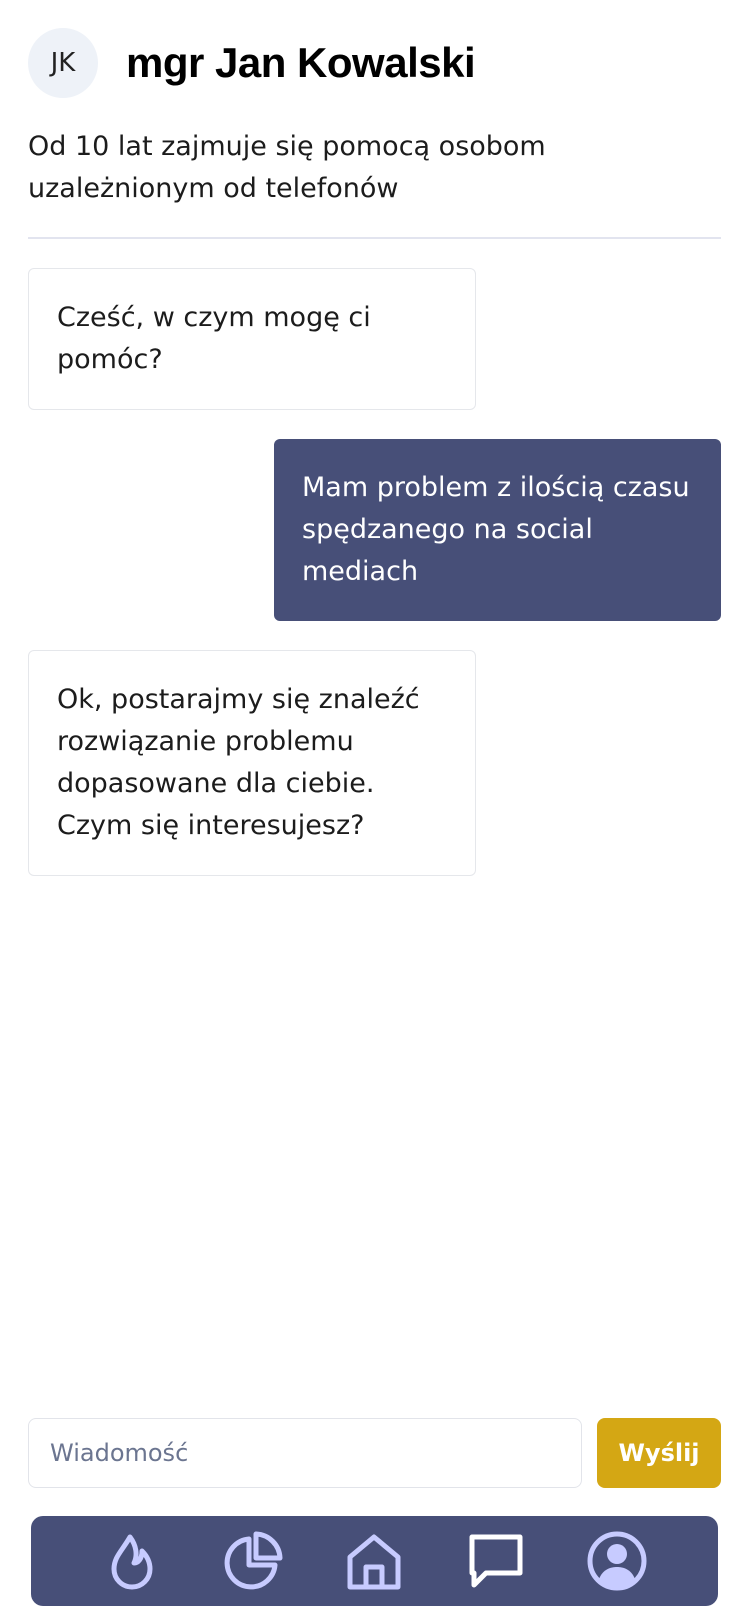  I want to click on nav-item-chat, so click(496, 1561).